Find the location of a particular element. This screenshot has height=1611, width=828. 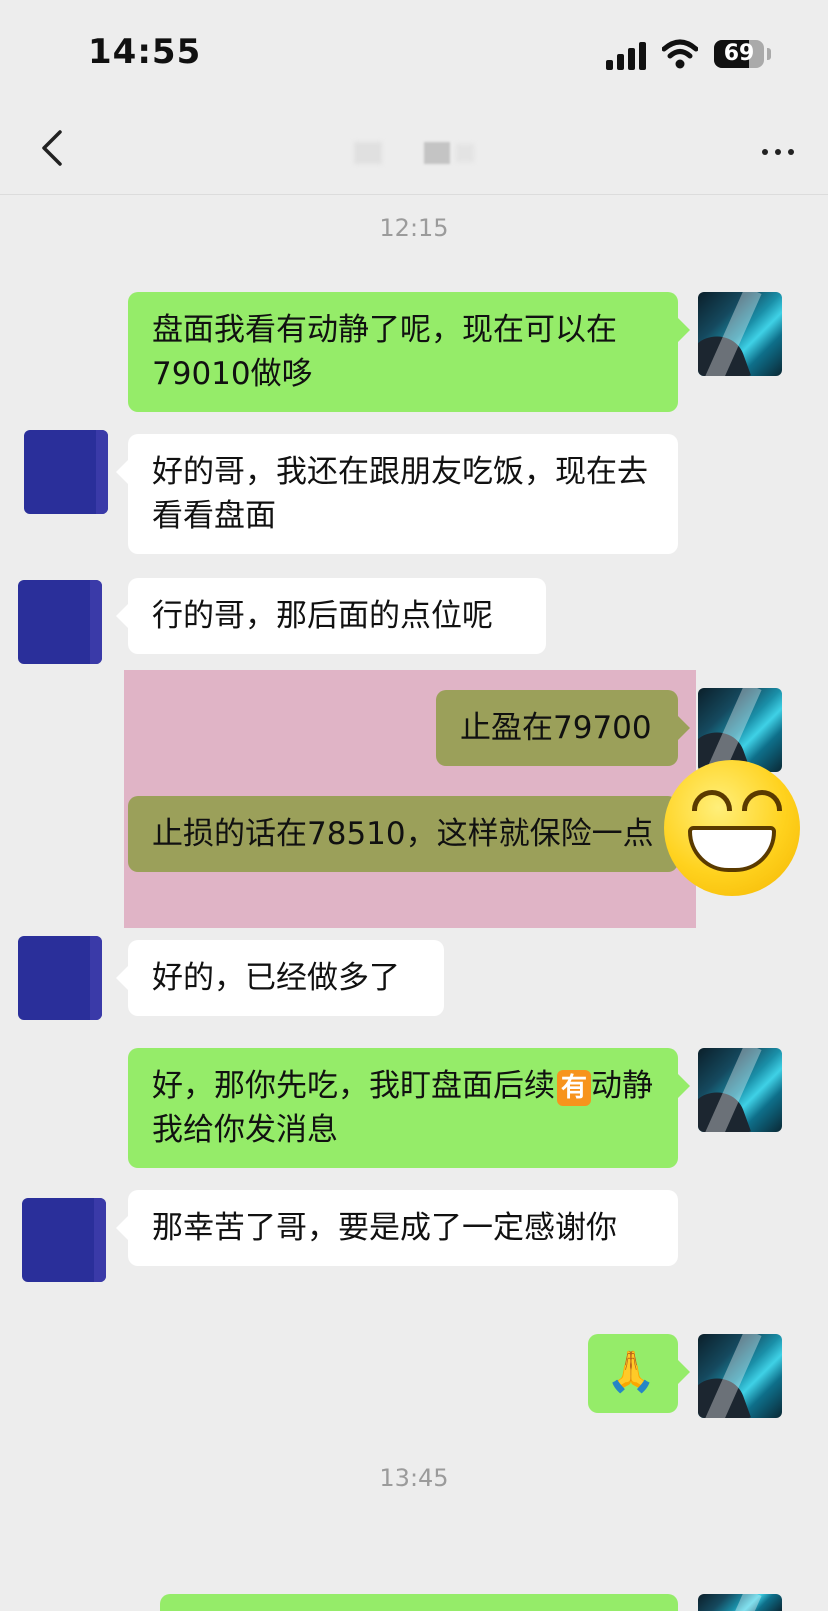

message-bubble-sent: 盘面我看有动静了呢，现在可以在79010做哆 is located at coordinates (409, 352).